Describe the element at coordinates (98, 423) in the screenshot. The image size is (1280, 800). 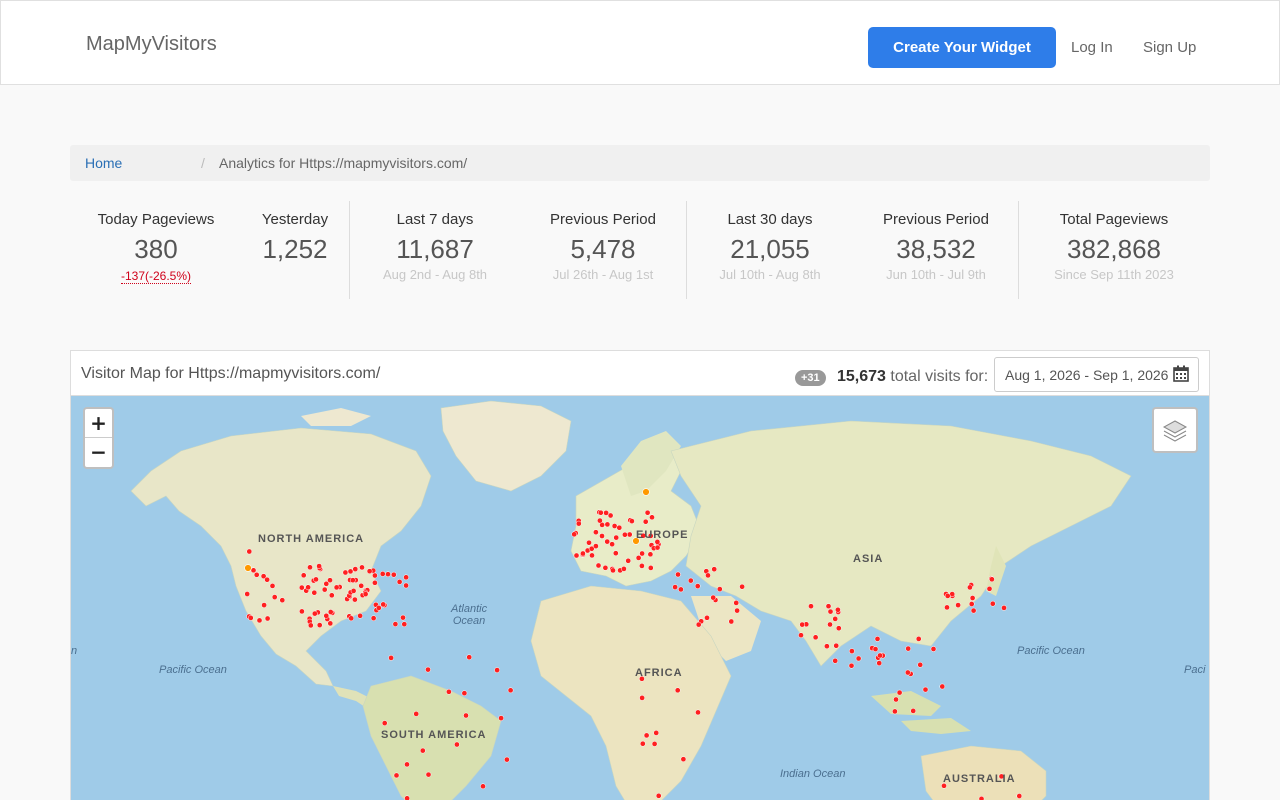
I see `zoom-in-button: +` at that location.